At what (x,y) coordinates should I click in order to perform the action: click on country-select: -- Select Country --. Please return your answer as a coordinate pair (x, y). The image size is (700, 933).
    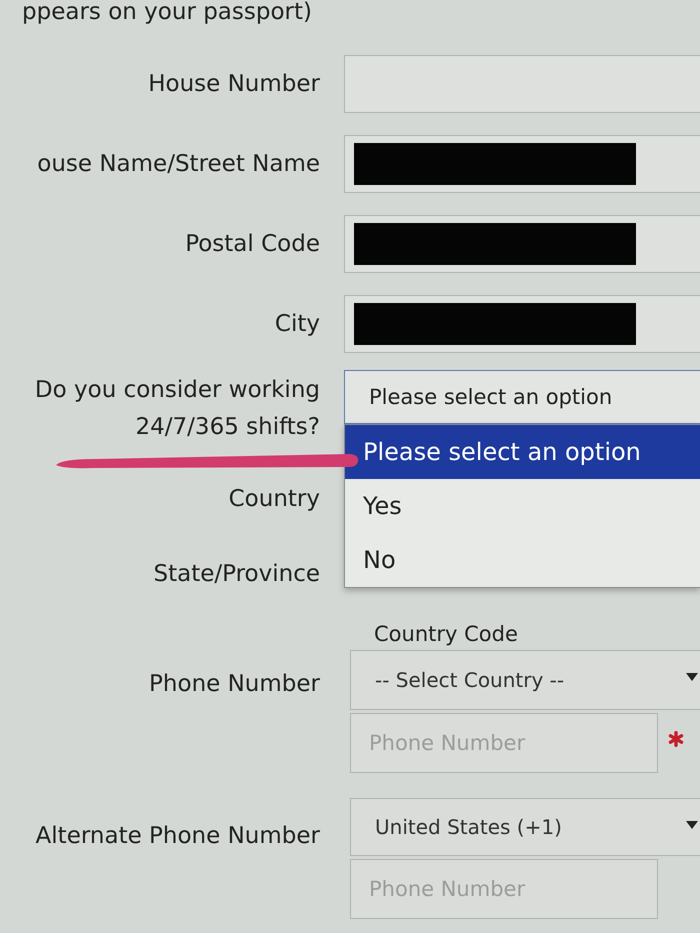
    Looking at the image, I should click on (525, 680).